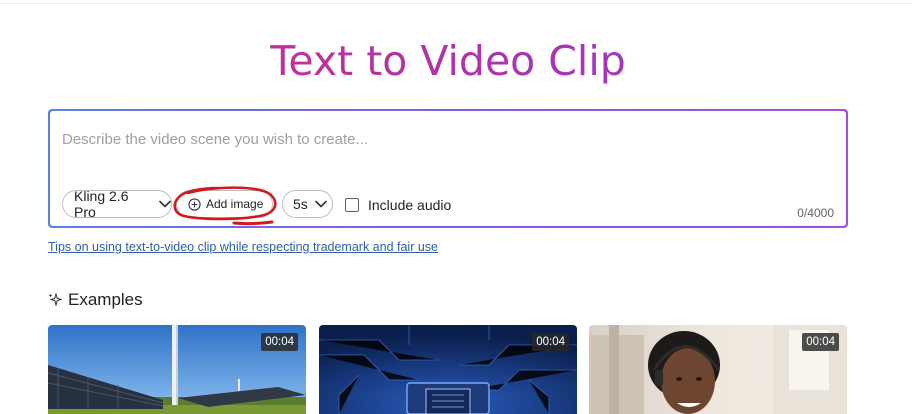 This screenshot has width=912, height=414. Describe the element at coordinates (194, 204) in the screenshot. I see `add-circle-icon` at that location.